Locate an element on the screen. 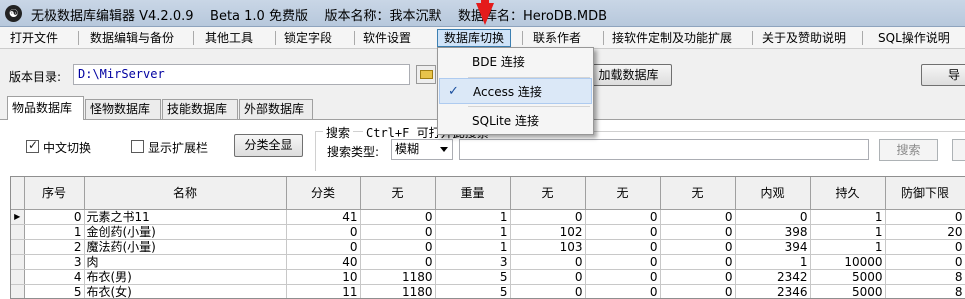 This screenshot has width=965, height=299. table-cell: 10000 is located at coordinates (848, 262).